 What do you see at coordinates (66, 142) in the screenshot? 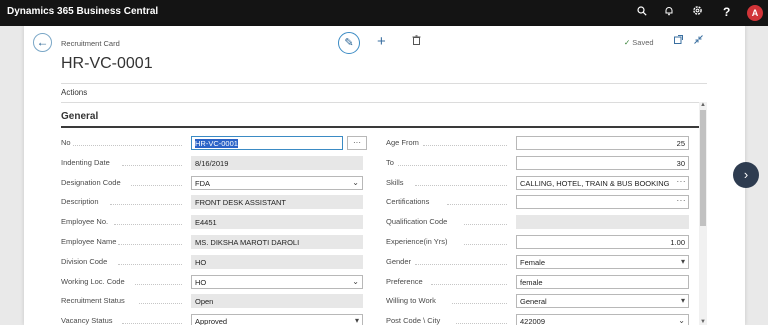
I see `no-label: No` at bounding box center [66, 142].